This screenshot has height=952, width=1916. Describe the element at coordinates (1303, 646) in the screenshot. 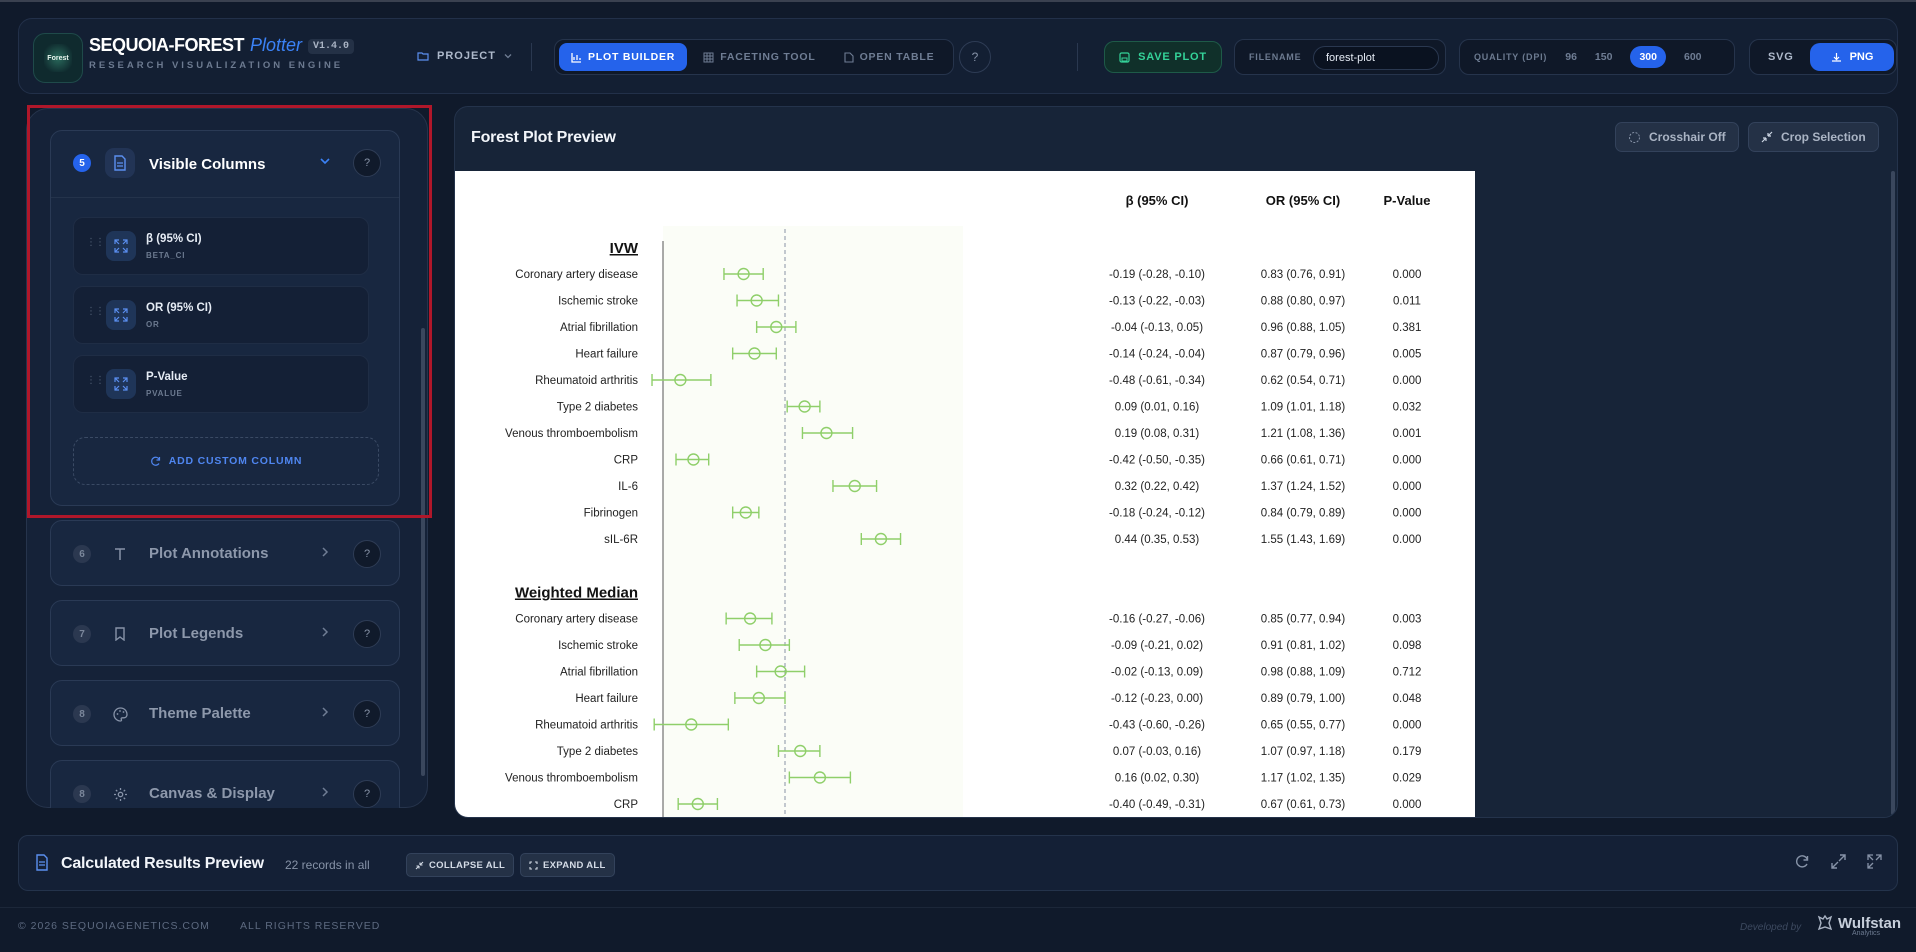

I see `or-ci-value: 0.91 (0.81, 1.02)` at that location.